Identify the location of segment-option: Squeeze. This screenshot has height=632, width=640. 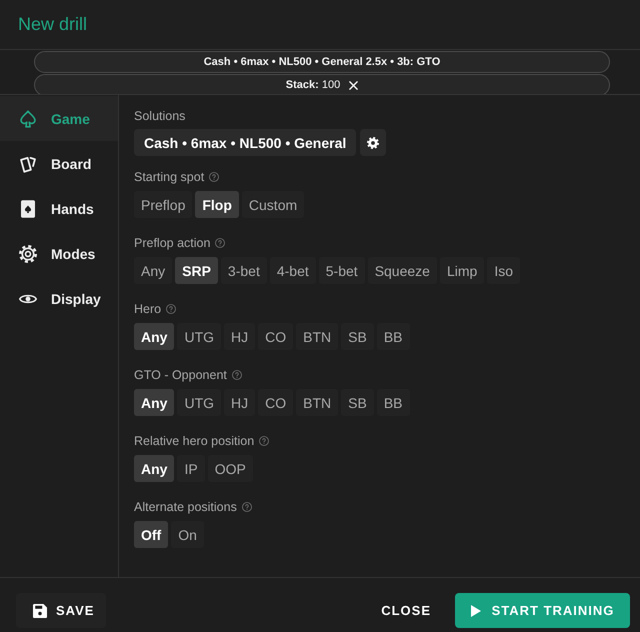
(402, 270).